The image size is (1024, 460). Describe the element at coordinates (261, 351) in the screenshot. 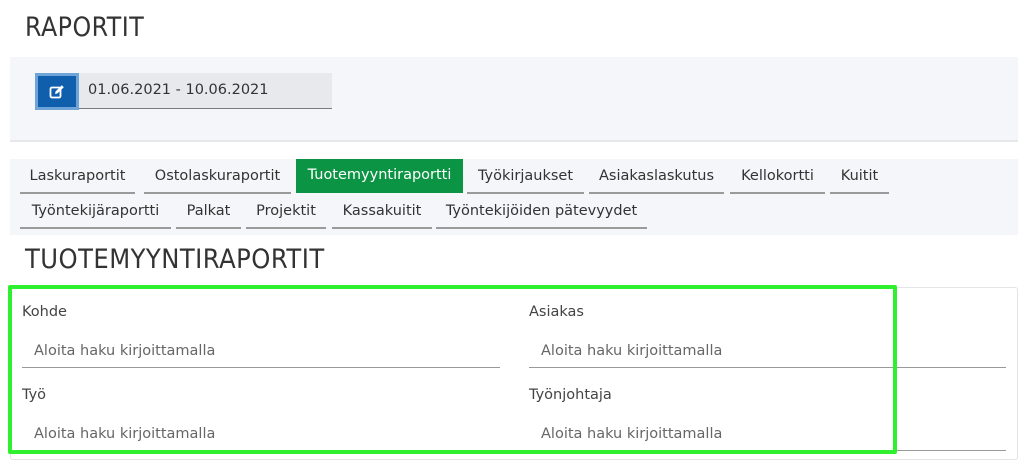

I see `kohde-search-input` at that location.